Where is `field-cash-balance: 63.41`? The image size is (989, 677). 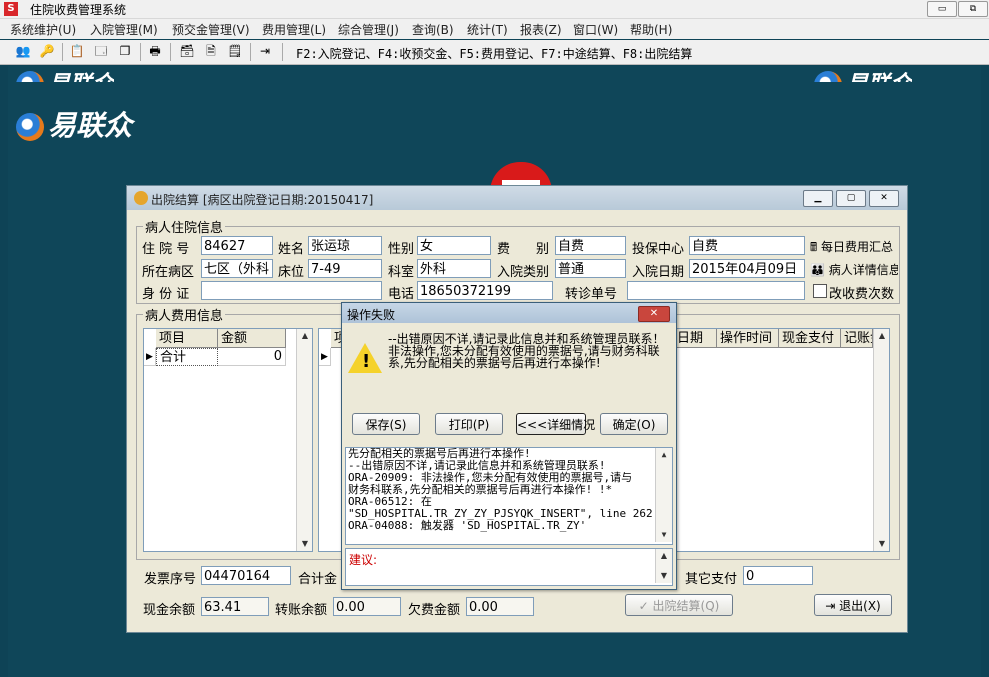 field-cash-balance: 63.41 is located at coordinates (235, 606).